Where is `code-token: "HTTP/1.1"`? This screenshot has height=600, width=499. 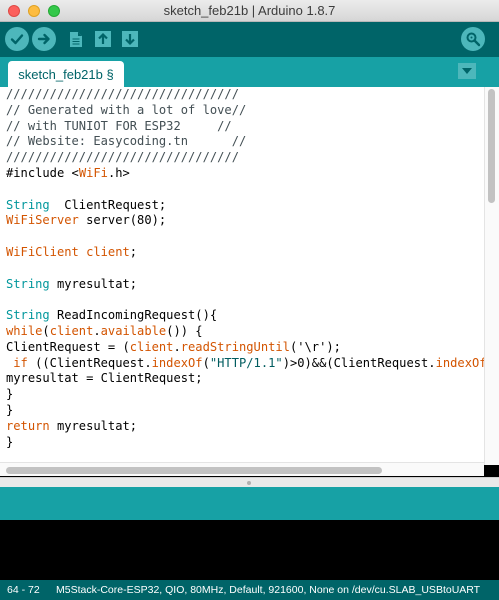
code-token: "HTTP/1.1" is located at coordinates (246, 362).